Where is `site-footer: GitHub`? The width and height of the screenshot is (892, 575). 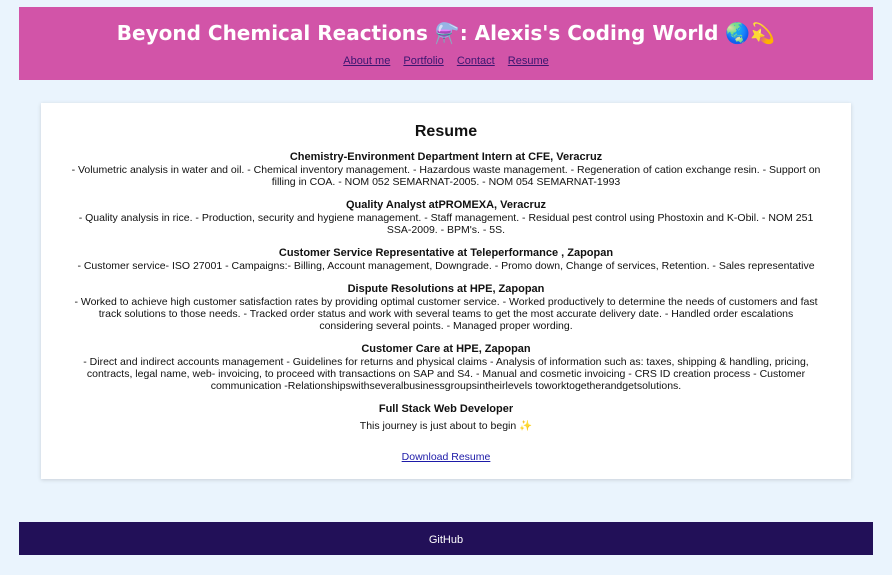
site-footer: GitHub is located at coordinates (446, 538).